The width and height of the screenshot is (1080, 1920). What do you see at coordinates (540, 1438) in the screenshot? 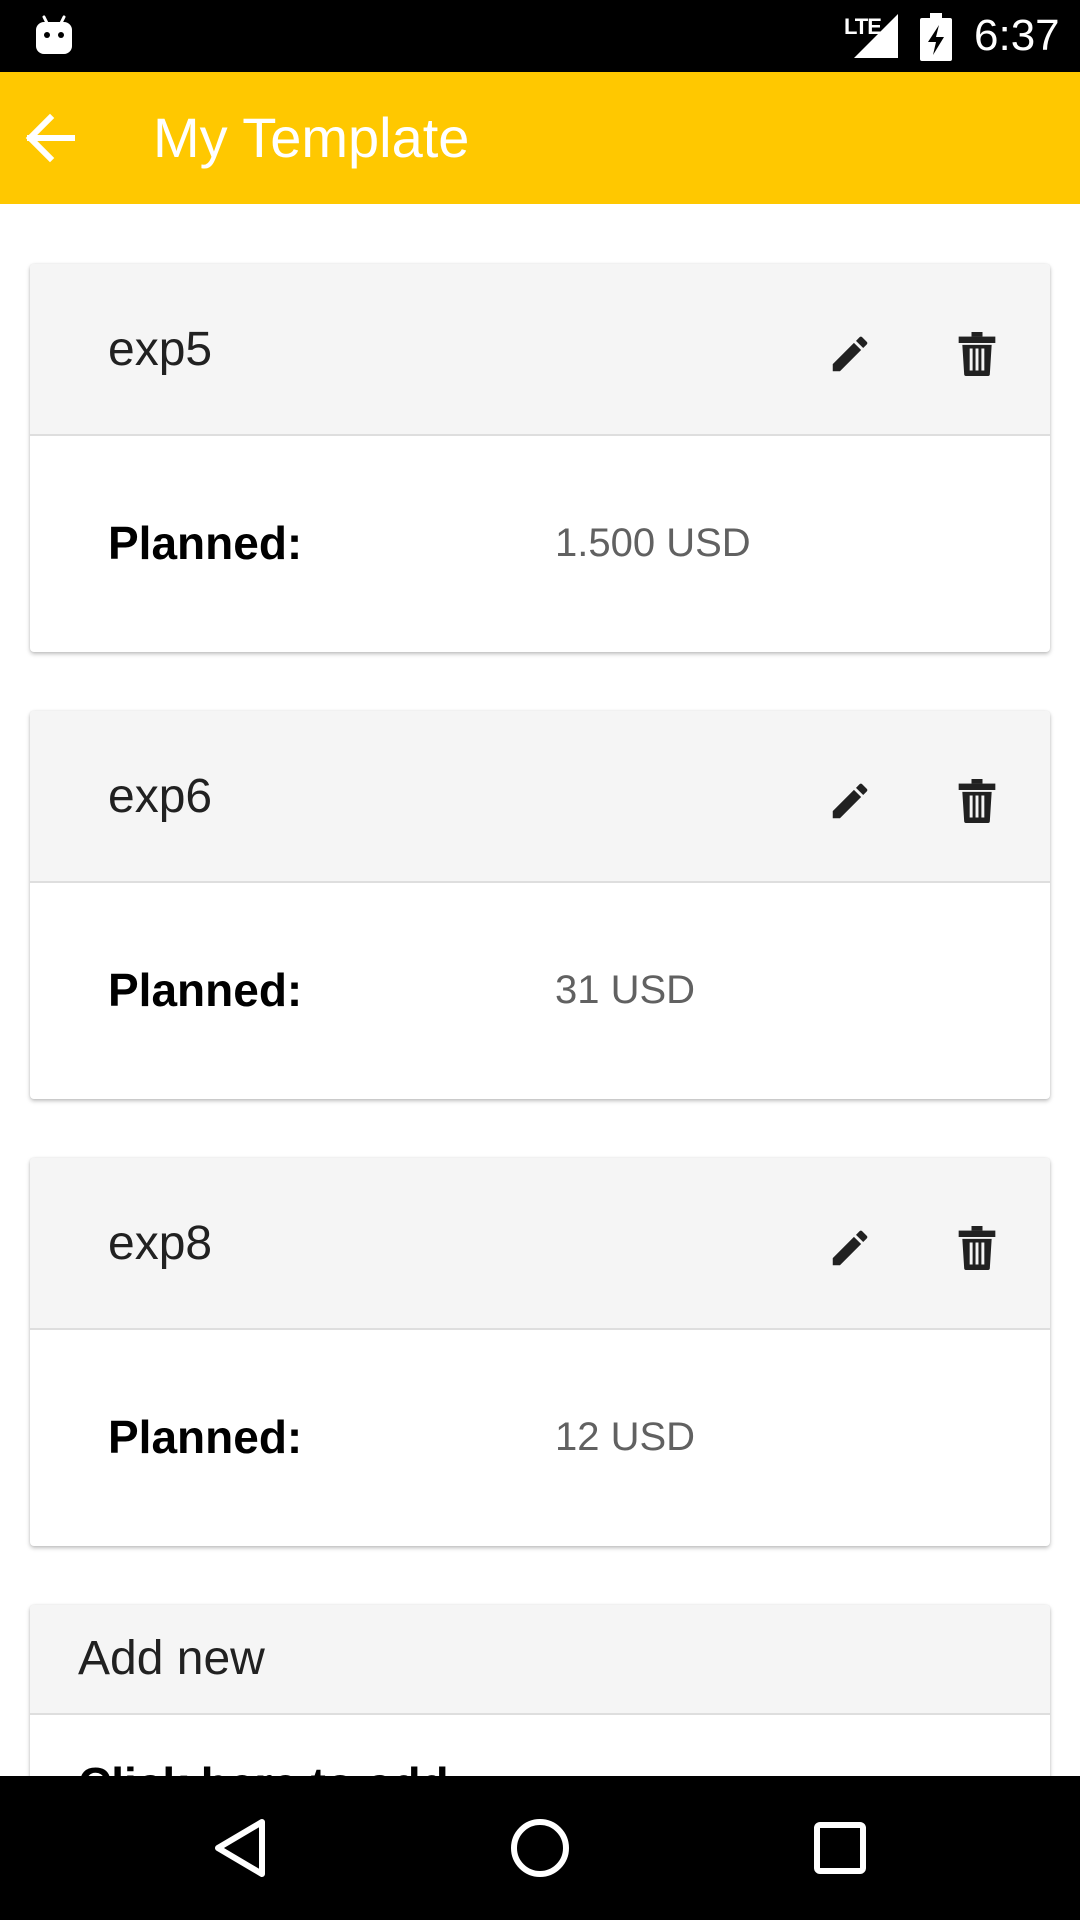
I see `expense-card-body: Planned: 12 USD` at bounding box center [540, 1438].